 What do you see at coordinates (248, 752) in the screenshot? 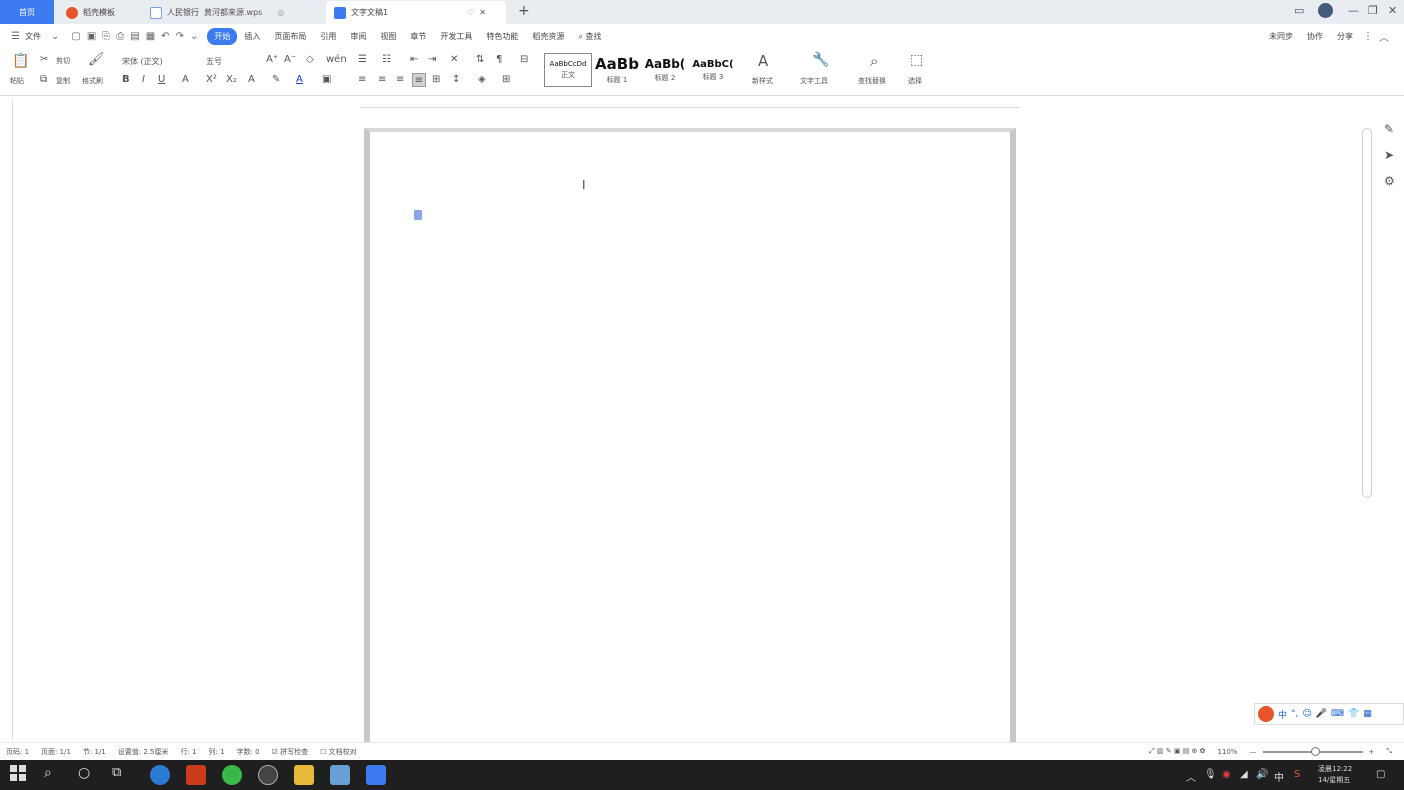
I see `status-words: 字数: 0` at bounding box center [248, 752].